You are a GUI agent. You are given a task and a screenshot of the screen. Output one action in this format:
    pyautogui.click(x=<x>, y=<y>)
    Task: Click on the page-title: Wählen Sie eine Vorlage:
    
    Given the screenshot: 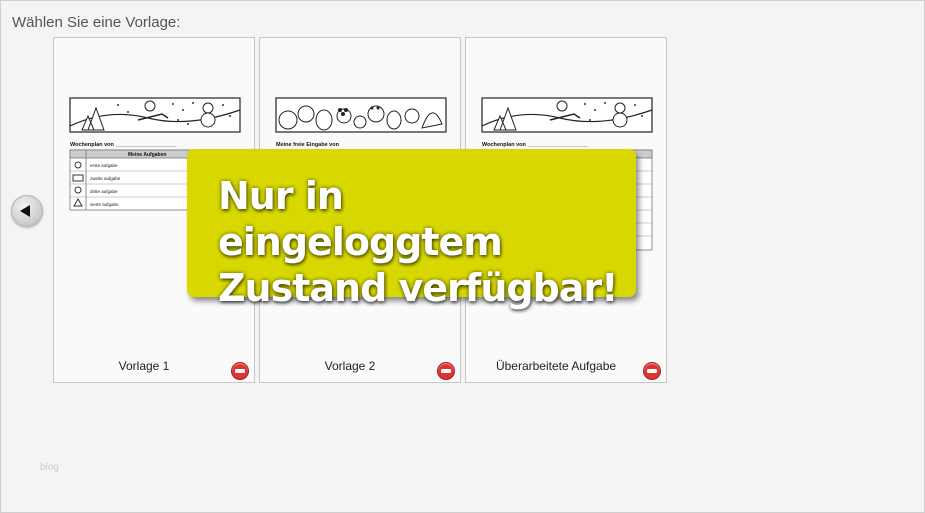 What is the action you would take?
    pyautogui.click(x=96, y=22)
    